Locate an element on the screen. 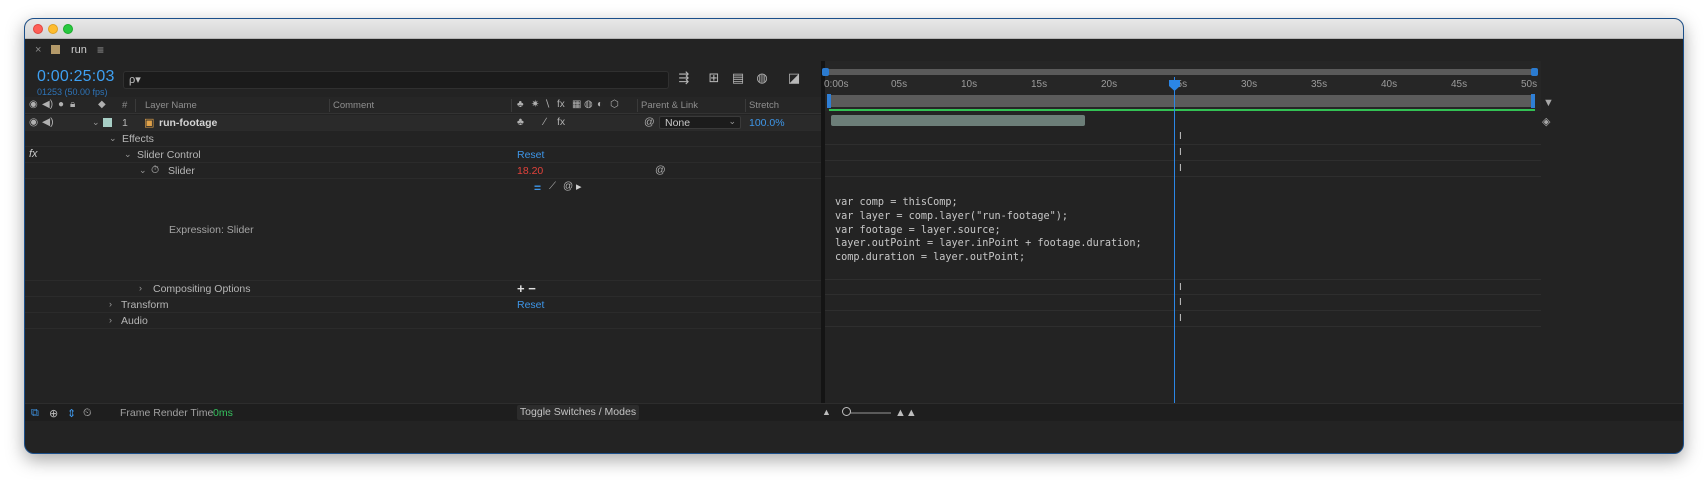 This screenshot has height=482, width=1708. work-area-end-handle is located at coordinates (1533, 101).